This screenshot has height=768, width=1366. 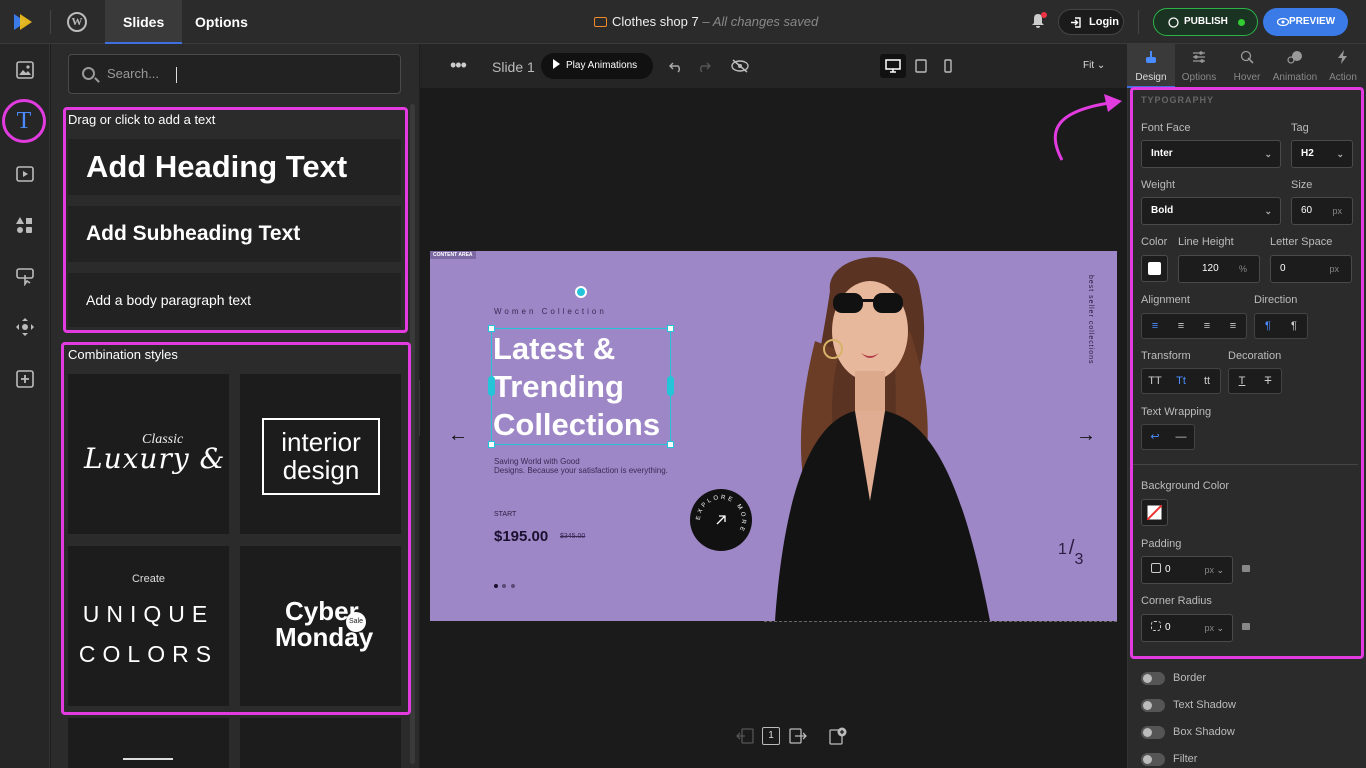 I want to click on eyebrow-text: Women Collection, so click(x=550, y=311).